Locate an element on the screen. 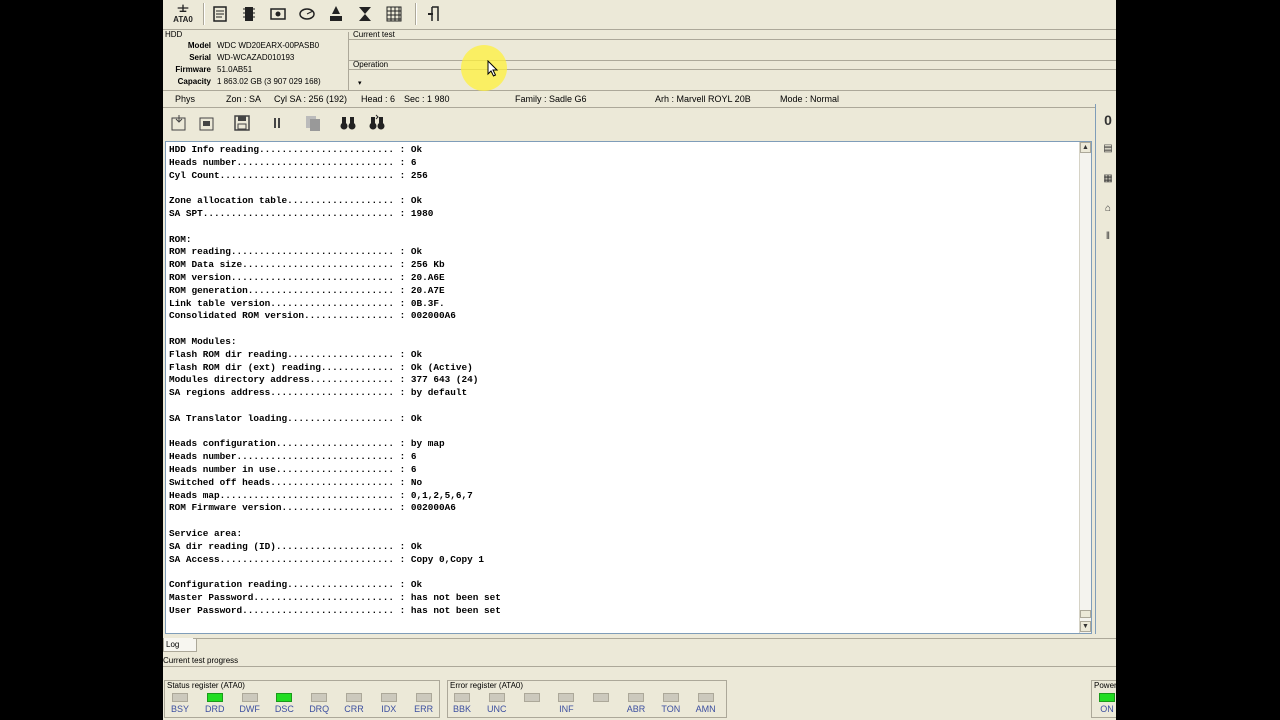  hdd-firmware-row: Firmware 51.0AB51 is located at coordinates (256, 71).